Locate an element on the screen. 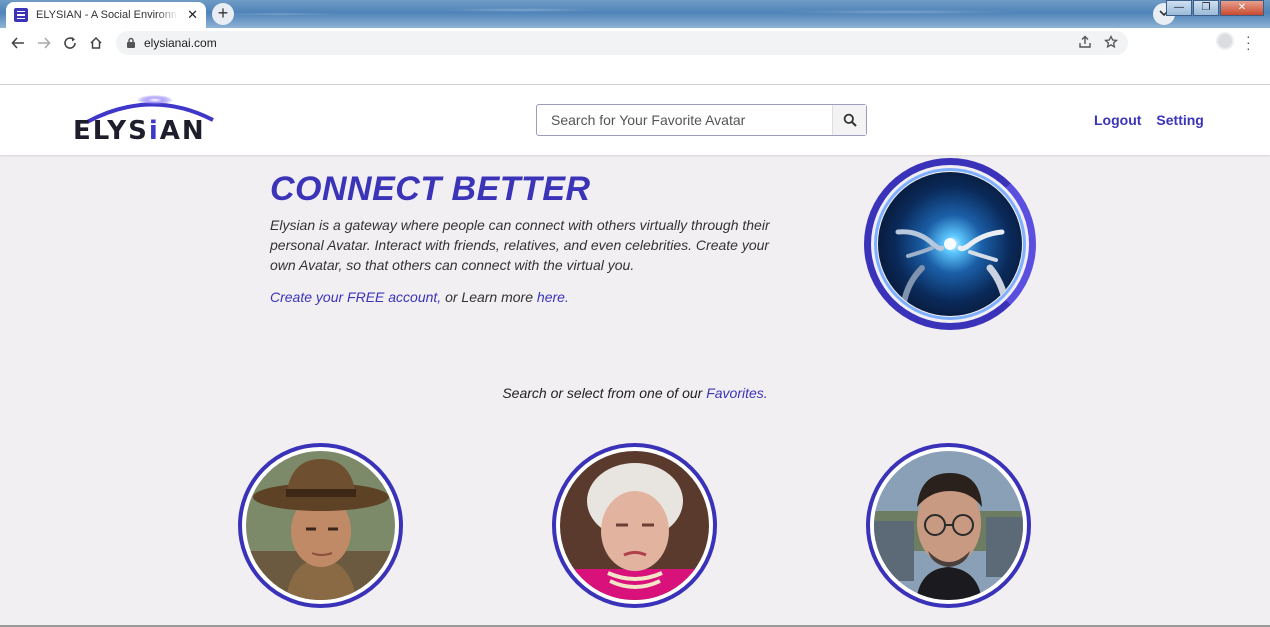  create-account-link: Create your FREE account, is located at coordinates (355, 297).